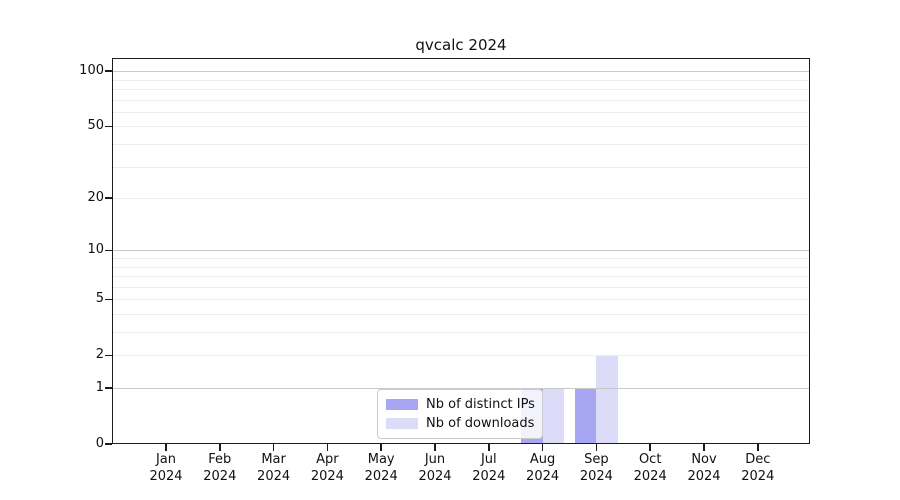  Describe the element at coordinates (95, 198) in the screenshot. I see `y-tick-label-20: 20` at that location.